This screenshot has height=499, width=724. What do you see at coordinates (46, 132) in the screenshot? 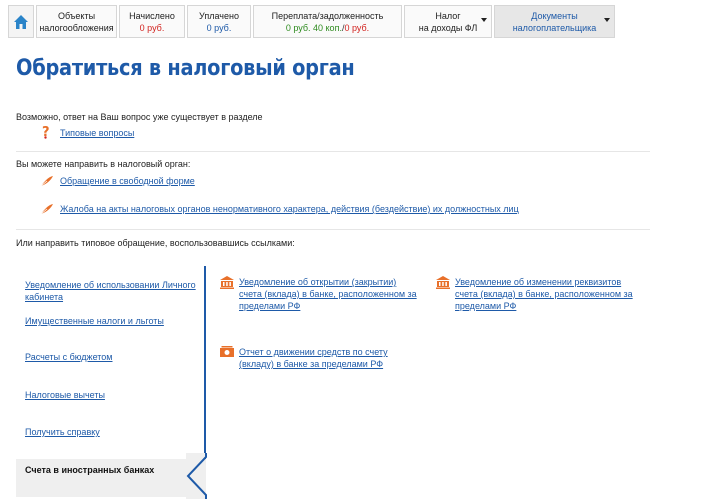
I see `question-icon: ?` at bounding box center [46, 132].